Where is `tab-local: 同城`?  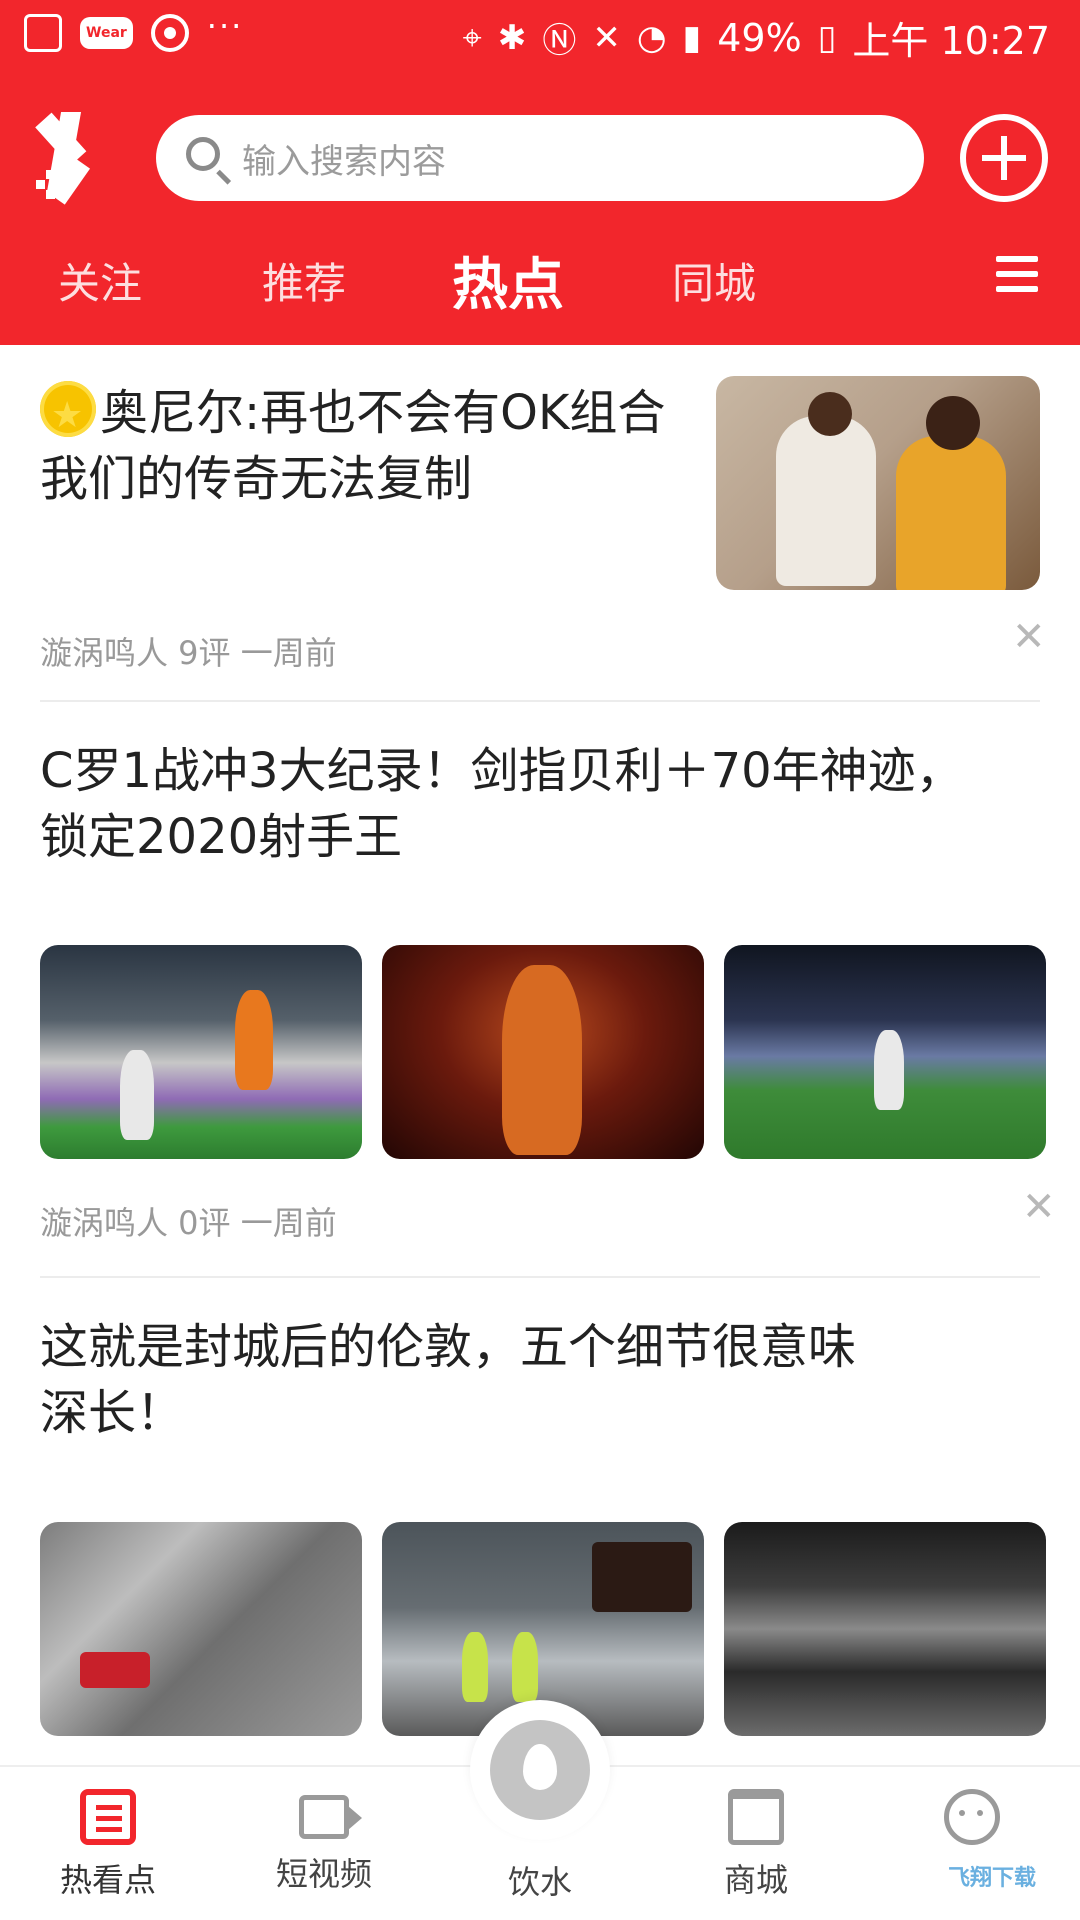
tab-local: 同城 is located at coordinates (714, 280).